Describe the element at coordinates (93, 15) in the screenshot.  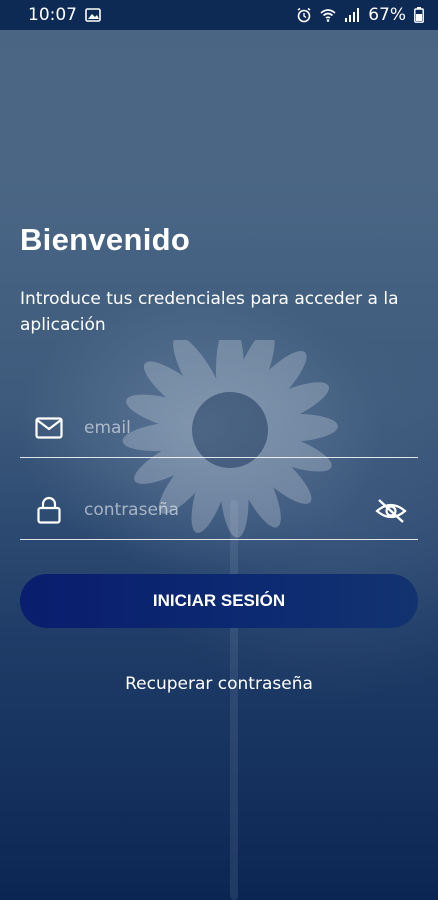
I see `image-icon` at that location.